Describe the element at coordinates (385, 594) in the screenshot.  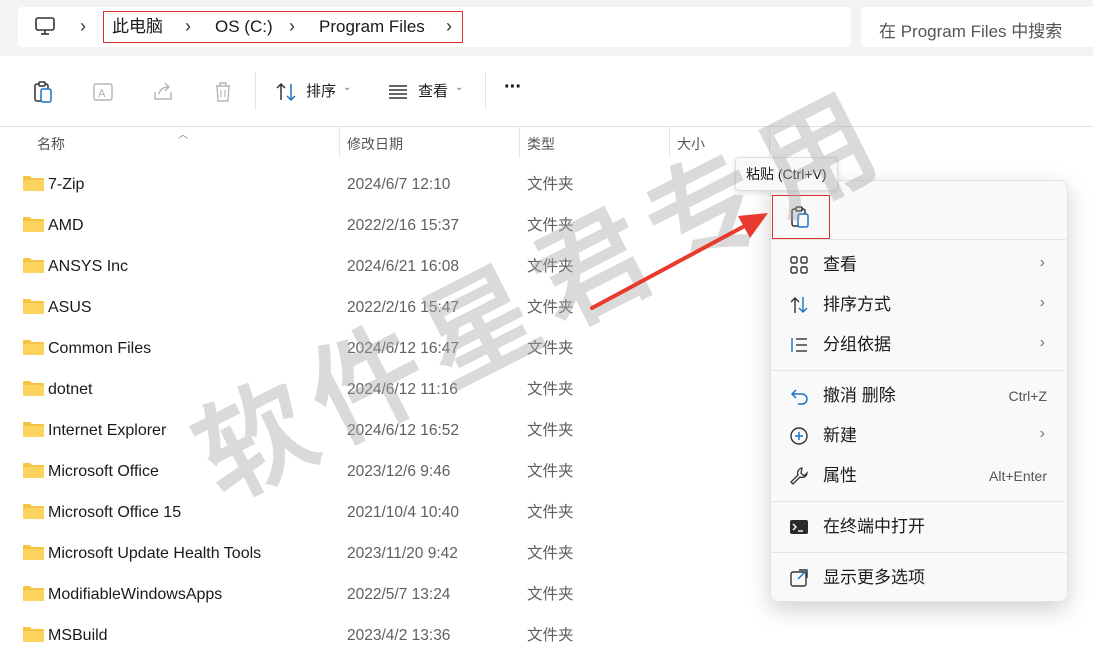
I see `file-row: ModifiableWindowsApps 2022/5/7 13:24 文件夹` at that location.